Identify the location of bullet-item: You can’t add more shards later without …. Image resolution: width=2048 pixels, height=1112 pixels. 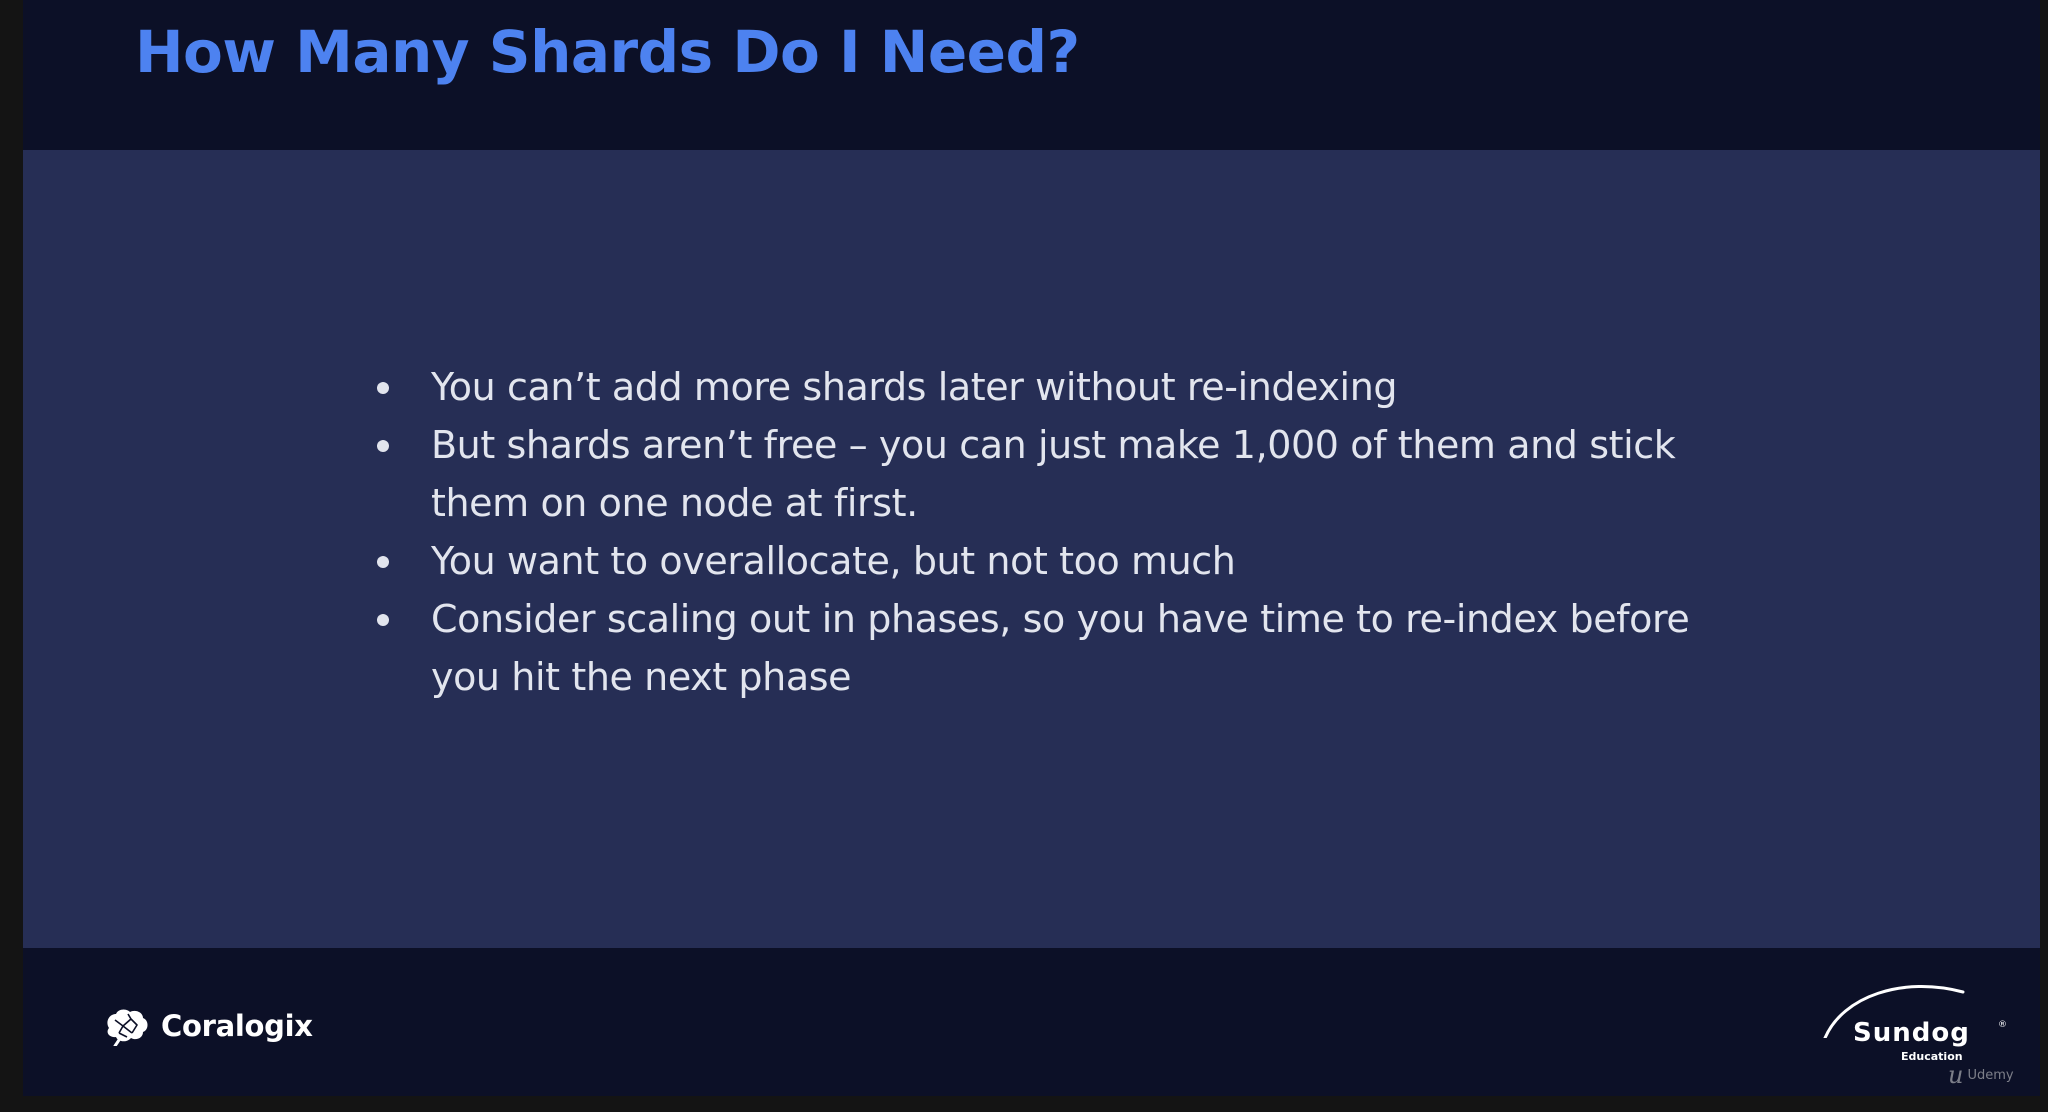
(1053, 387).